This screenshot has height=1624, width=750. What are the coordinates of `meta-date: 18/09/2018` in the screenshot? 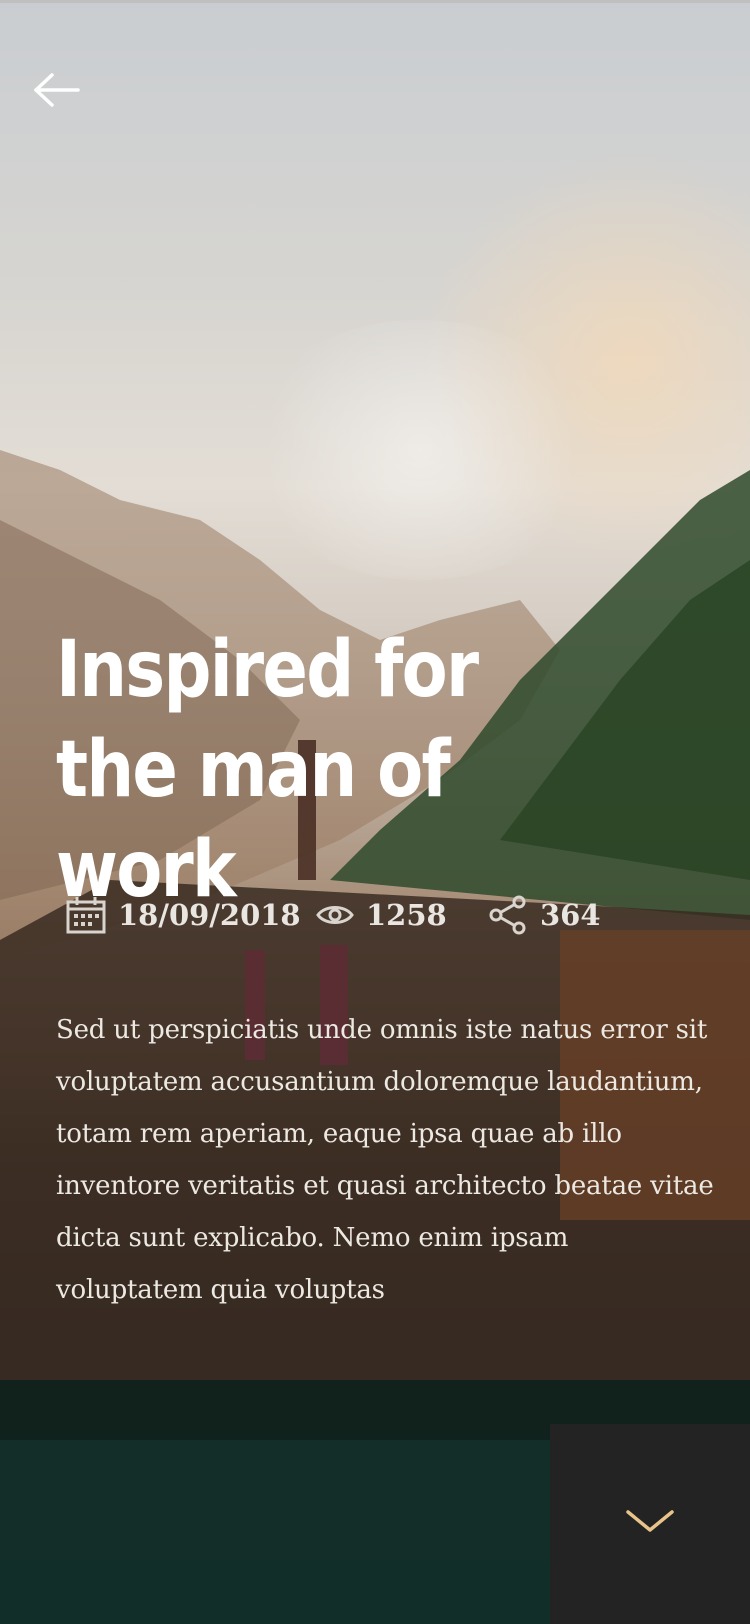 It's located at (193, 915).